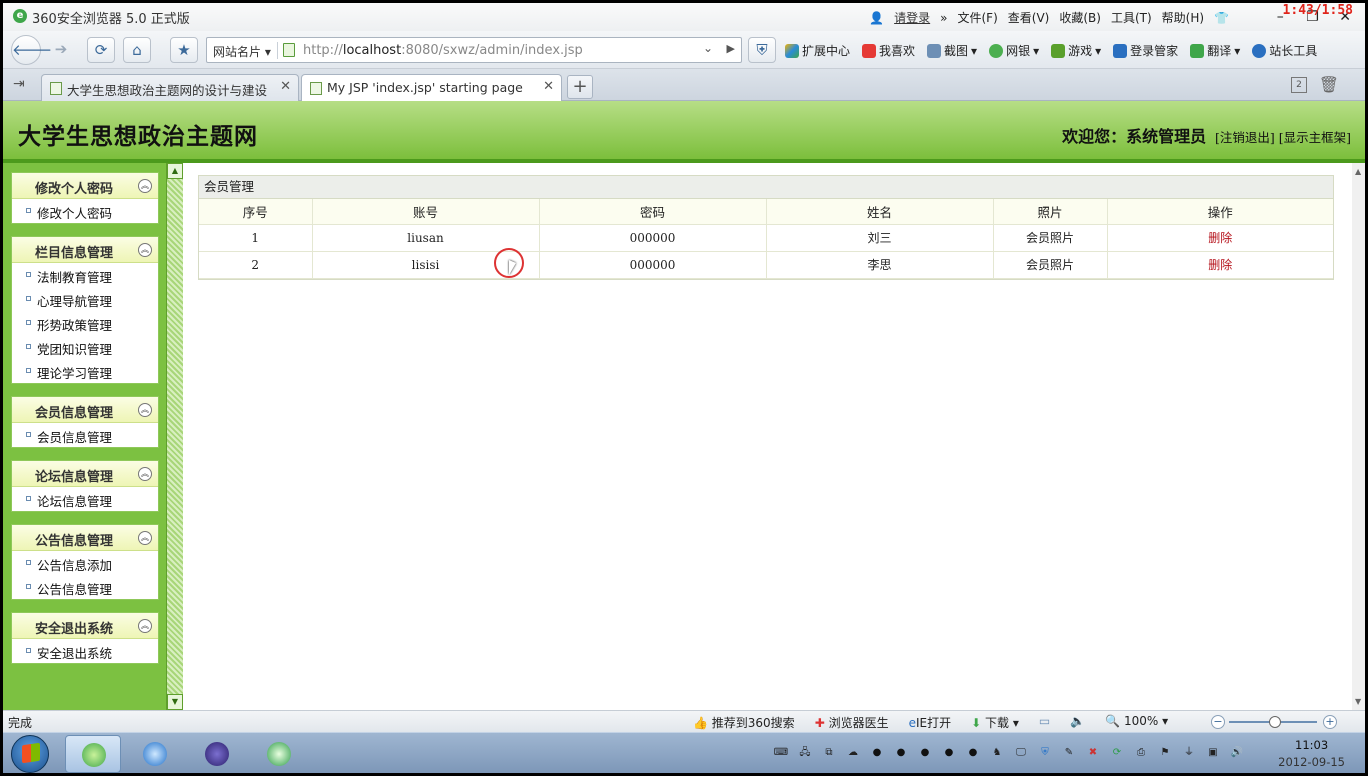 Image resolution: width=1368 pixels, height=776 pixels. Describe the element at coordinates (170, 87) in the screenshot. I see `tab-1: 大学生思想政治主题网的设计与建设 ✕` at that location.